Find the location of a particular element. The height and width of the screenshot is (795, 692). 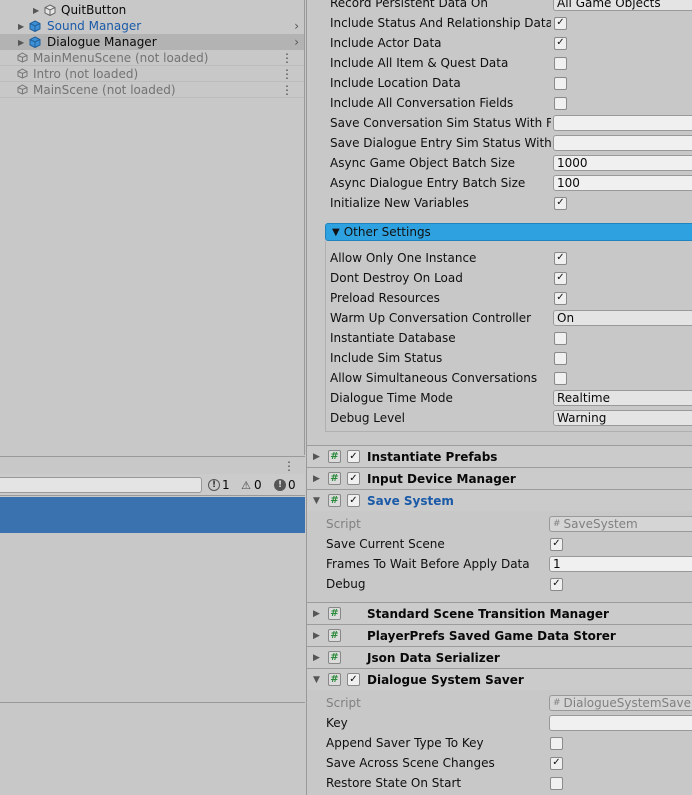

component-name: Json Data Serializer is located at coordinates (433, 657).